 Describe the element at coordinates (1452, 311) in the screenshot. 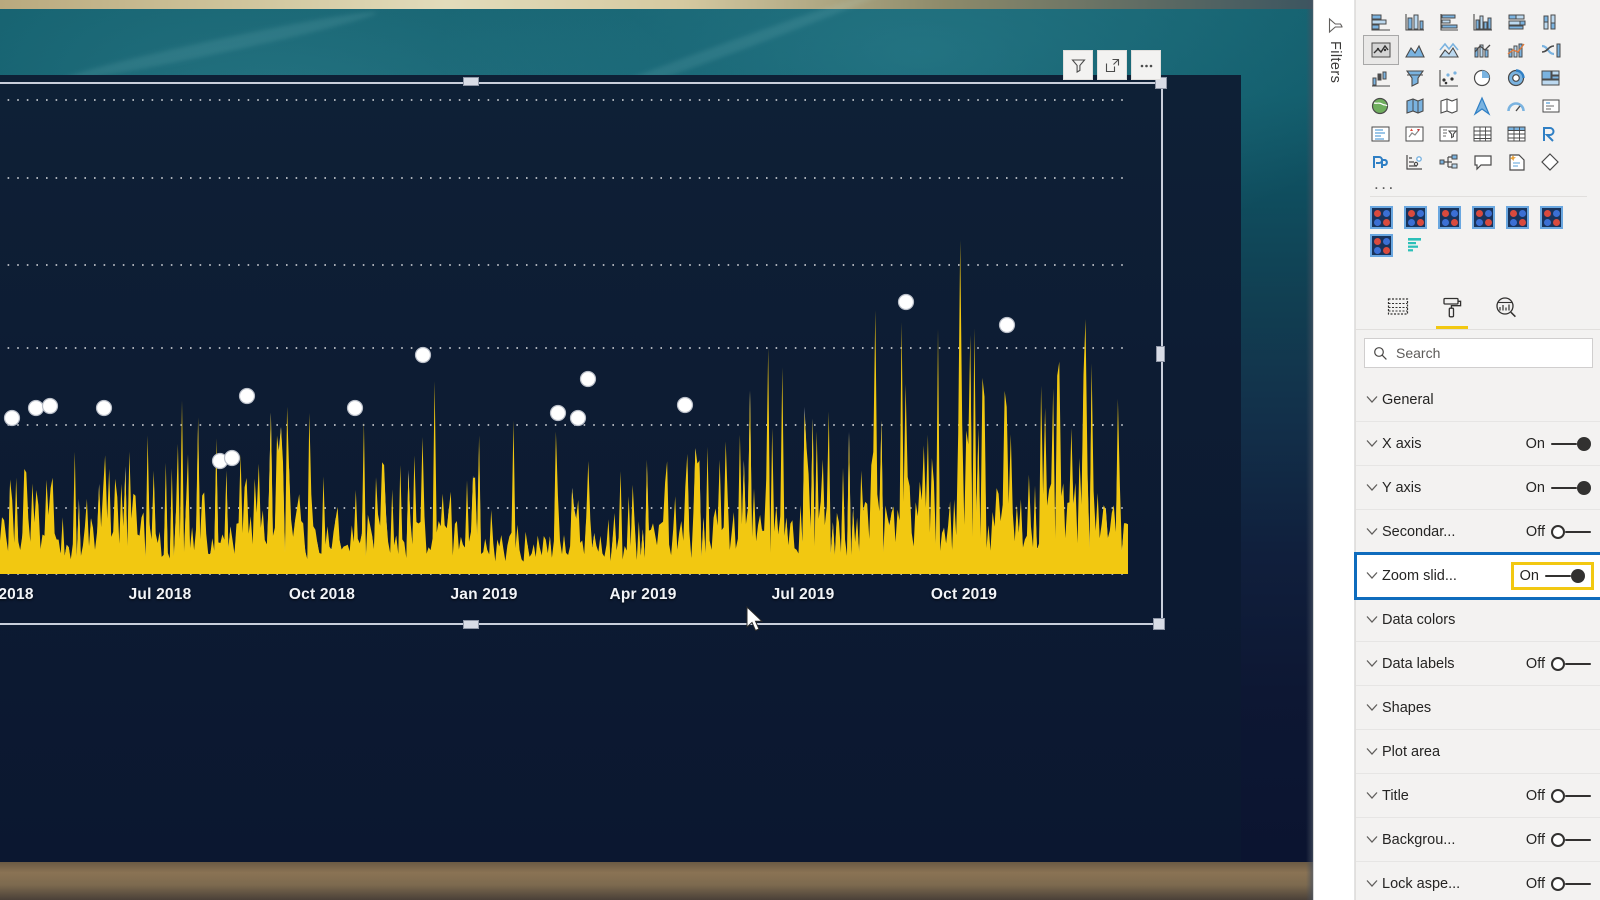

I see `format-tab` at that location.